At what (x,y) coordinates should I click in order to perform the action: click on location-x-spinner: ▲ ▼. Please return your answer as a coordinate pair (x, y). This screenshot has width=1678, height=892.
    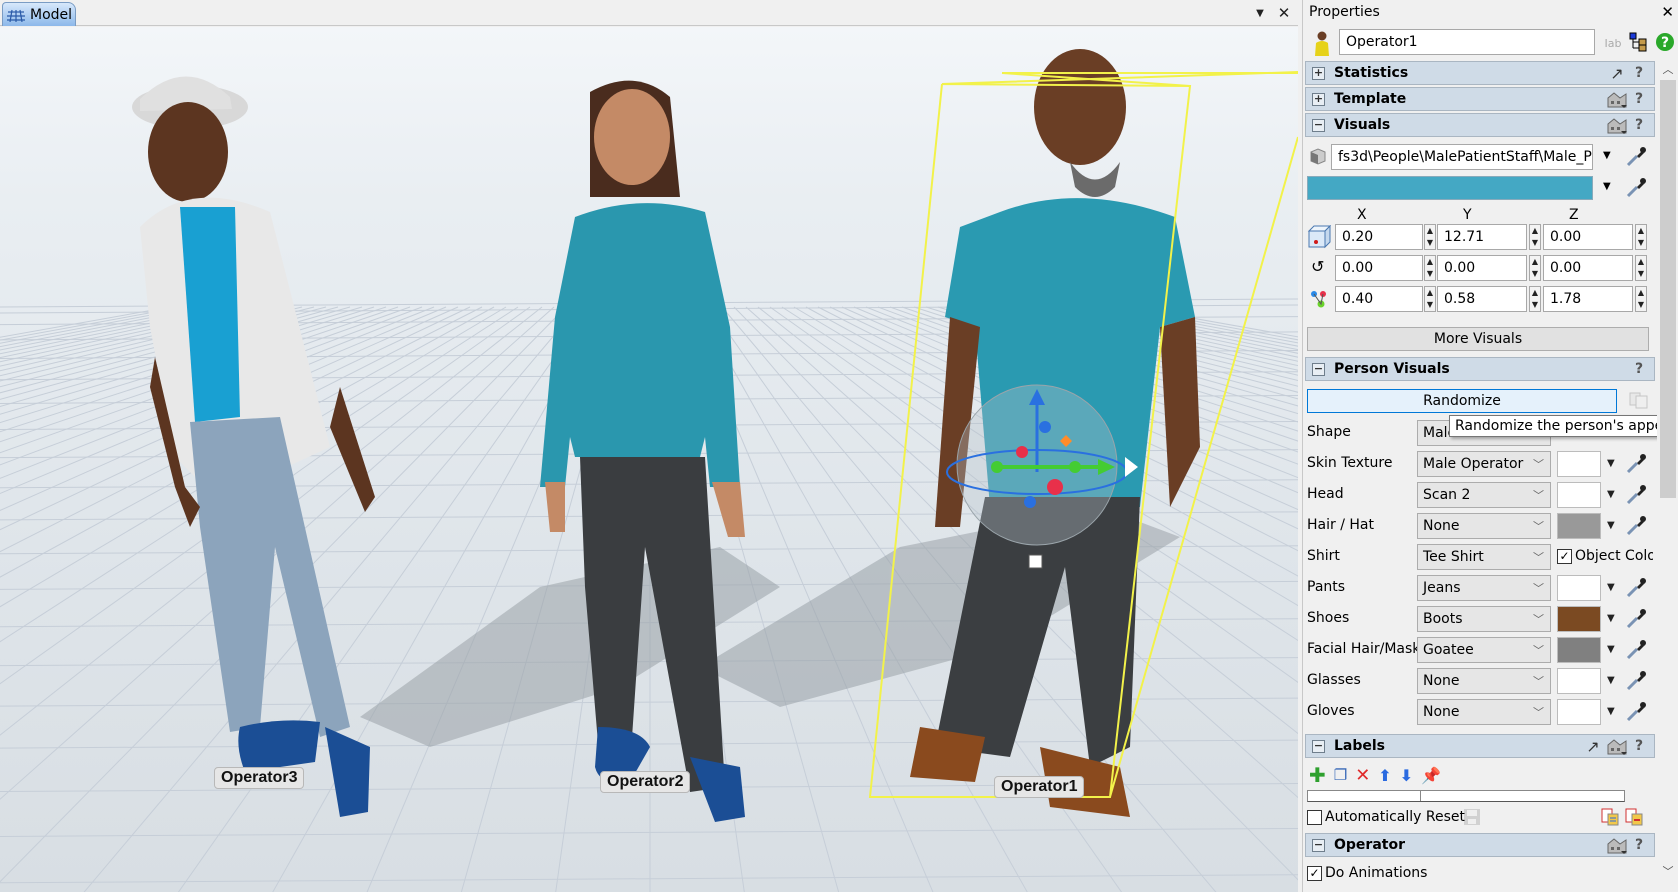
    Looking at the image, I should click on (1430, 237).